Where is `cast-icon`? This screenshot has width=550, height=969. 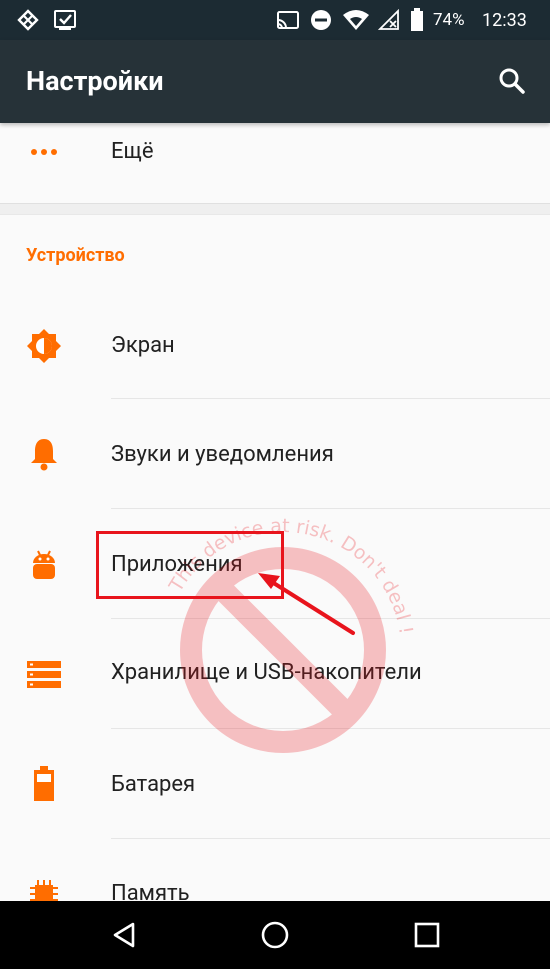
cast-icon is located at coordinates (288, 20).